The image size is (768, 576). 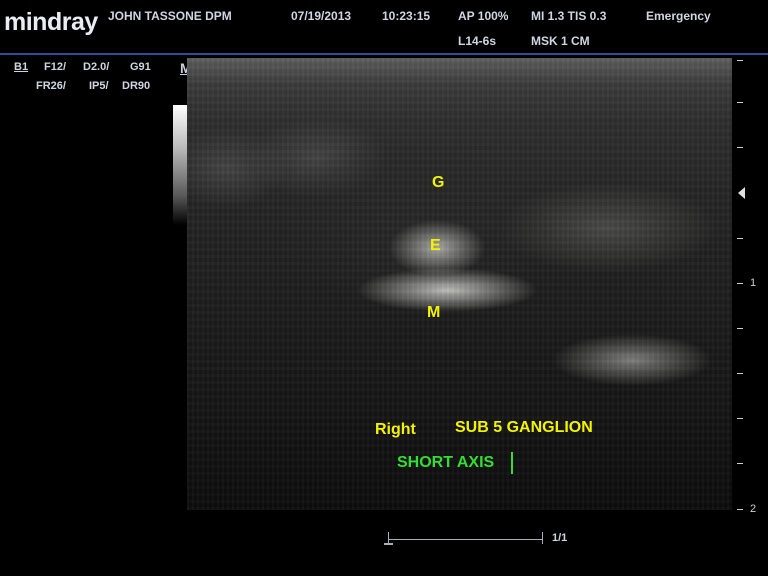 I want to click on depth-label-1: 1, so click(x=753, y=283).